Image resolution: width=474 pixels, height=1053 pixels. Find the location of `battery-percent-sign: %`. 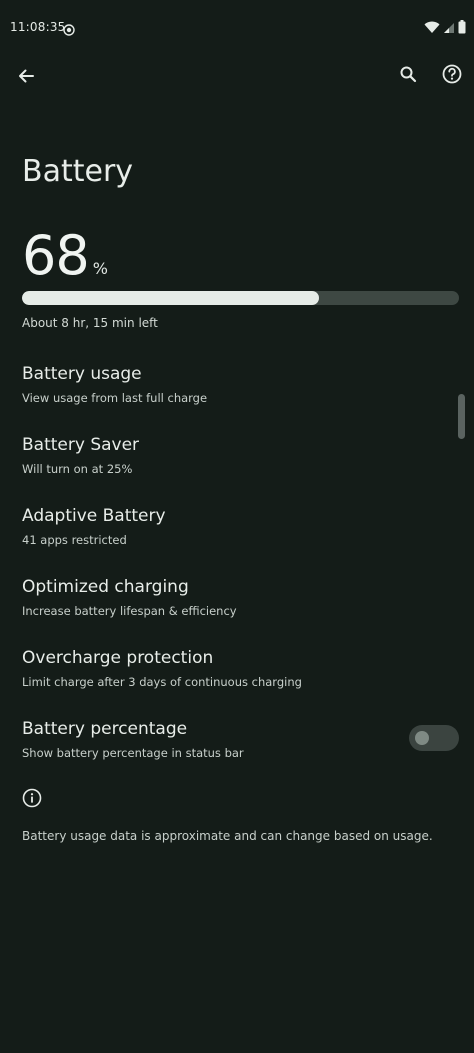

battery-percent-sign: % is located at coordinates (100, 268).